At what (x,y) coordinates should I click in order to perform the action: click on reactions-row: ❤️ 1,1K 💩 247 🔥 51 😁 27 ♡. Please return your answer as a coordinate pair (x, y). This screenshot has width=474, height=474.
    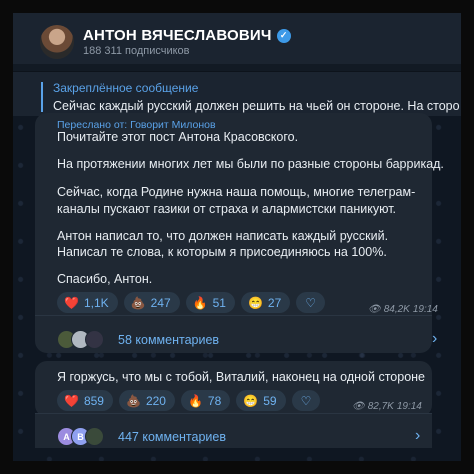
    Looking at the image, I should click on (191, 302).